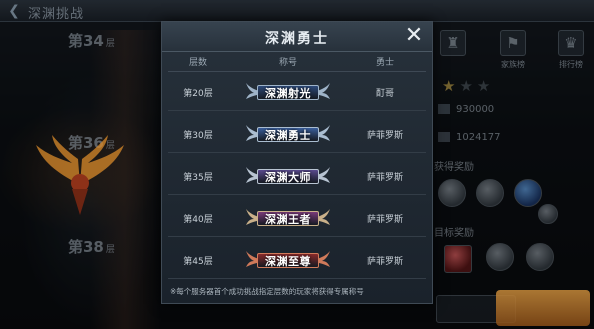 The width and height of the screenshot is (594, 329). I want to click on title-badge: 深渊王者, so click(288, 218).